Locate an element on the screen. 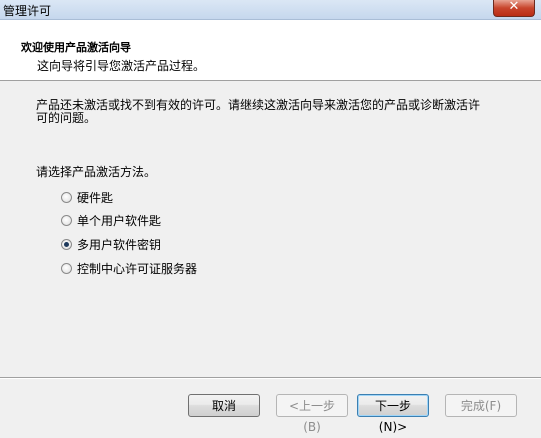 The width and height of the screenshot is (541, 438). method-prompt: 请选择产品激活方法。 is located at coordinates (96, 172).